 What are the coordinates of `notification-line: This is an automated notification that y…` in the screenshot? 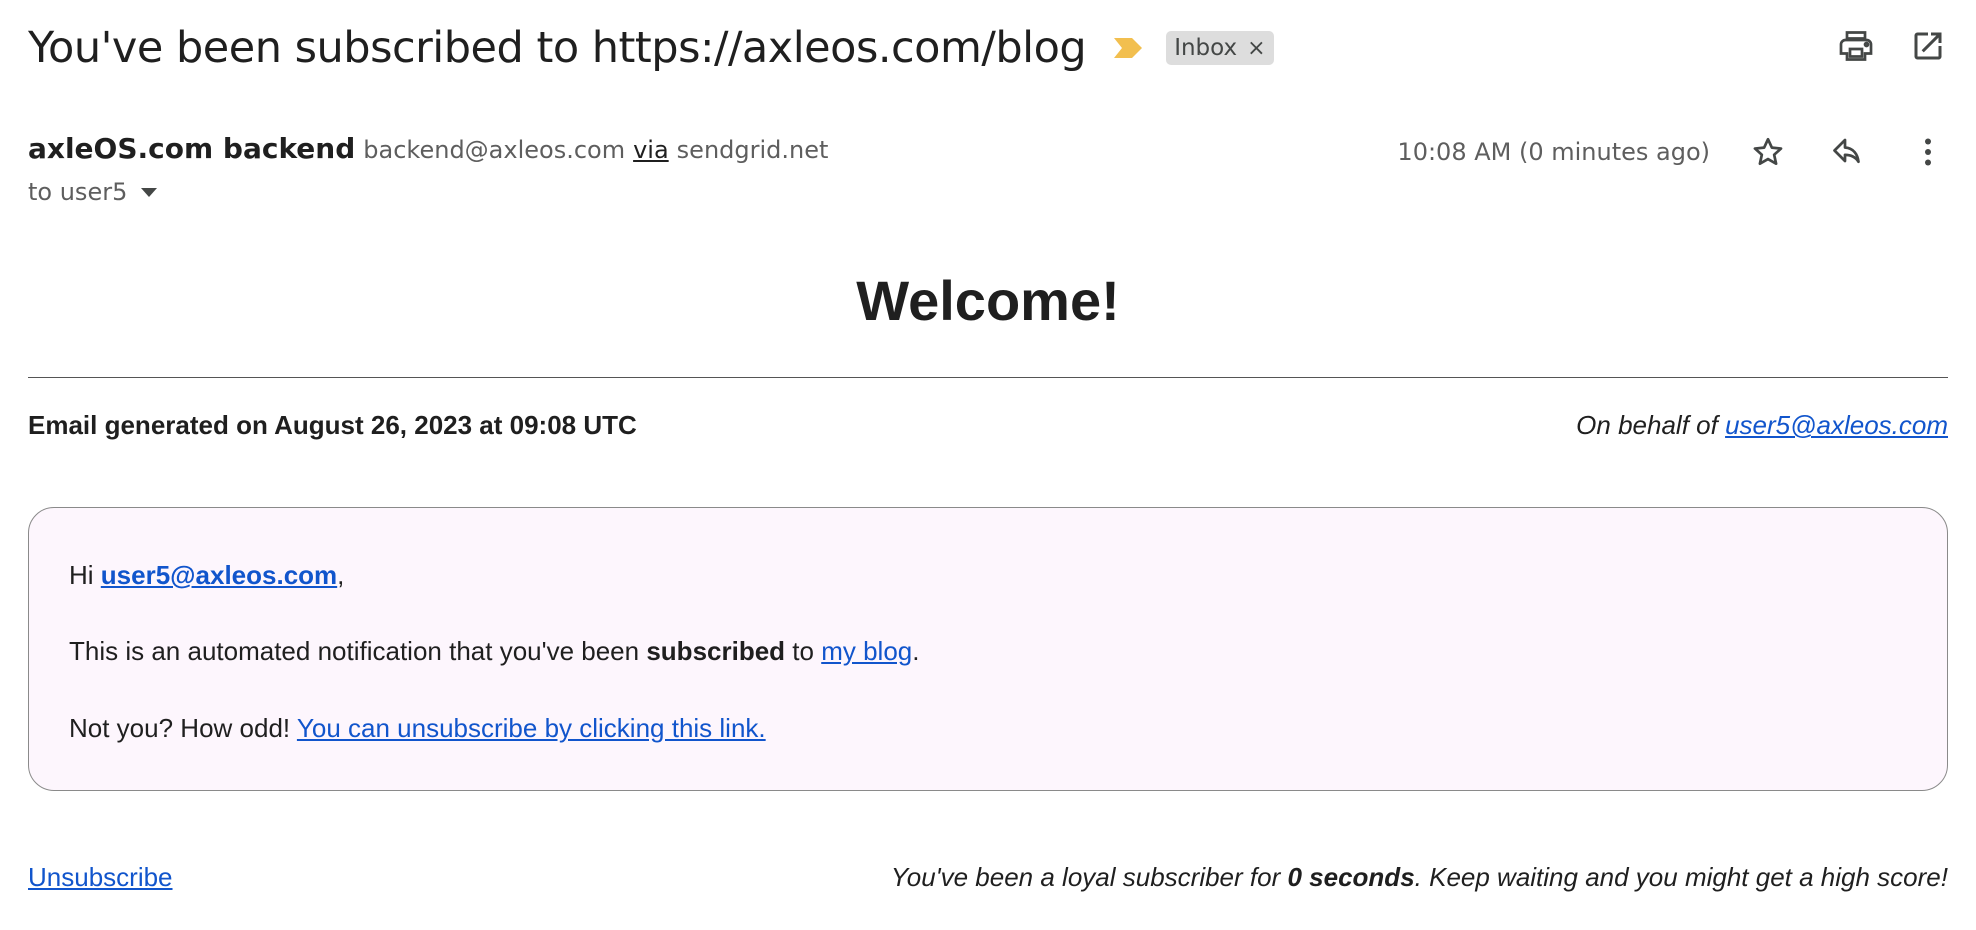 It's located at (494, 651).